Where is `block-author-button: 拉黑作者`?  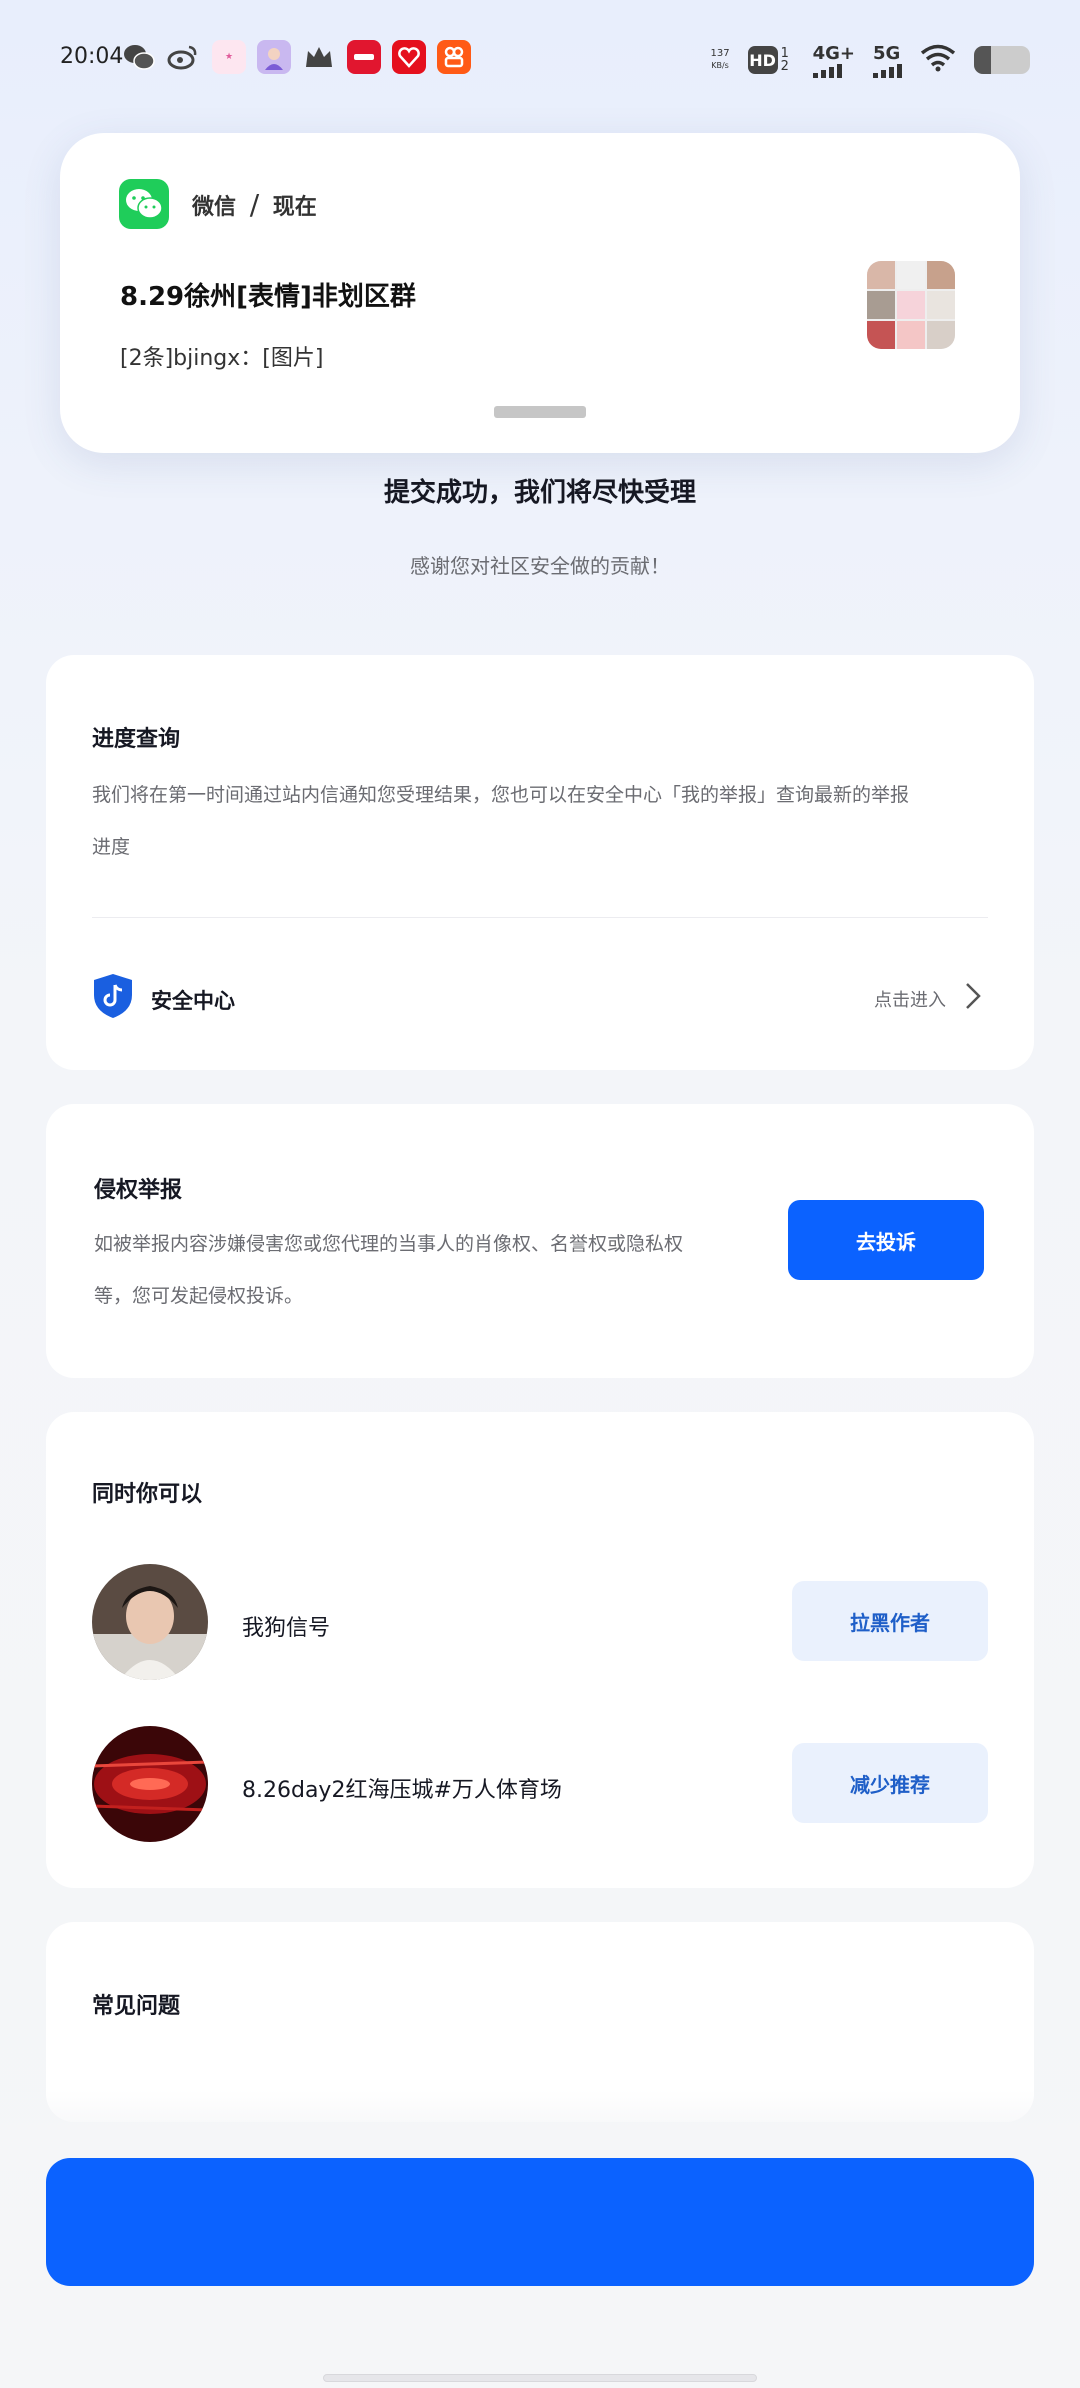
block-author-button: 拉黑作者 is located at coordinates (890, 1621).